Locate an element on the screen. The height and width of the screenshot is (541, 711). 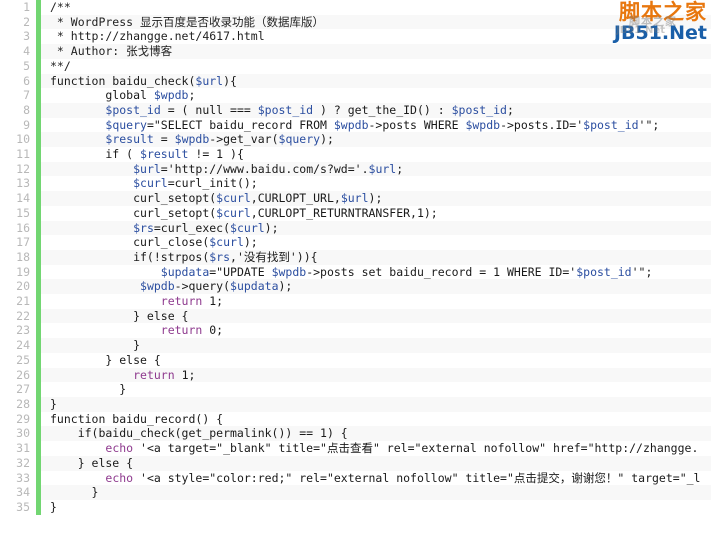
code-line: 10 $result = $wpdb->get_var($query); is located at coordinates (355, 140).